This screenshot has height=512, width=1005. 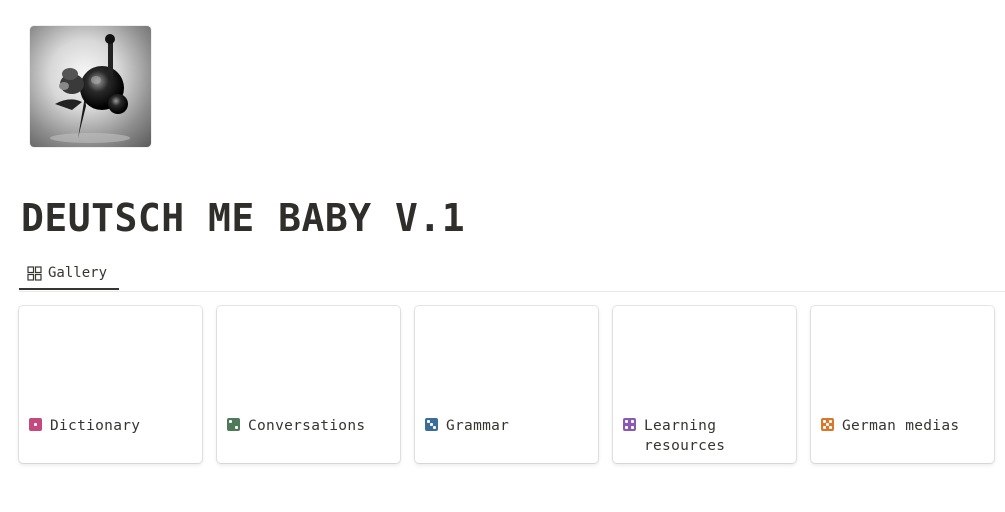 What do you see at coordinates (629, 424) in the screenshot?
I see `die-four-icon` at bounding box center [629, 424].